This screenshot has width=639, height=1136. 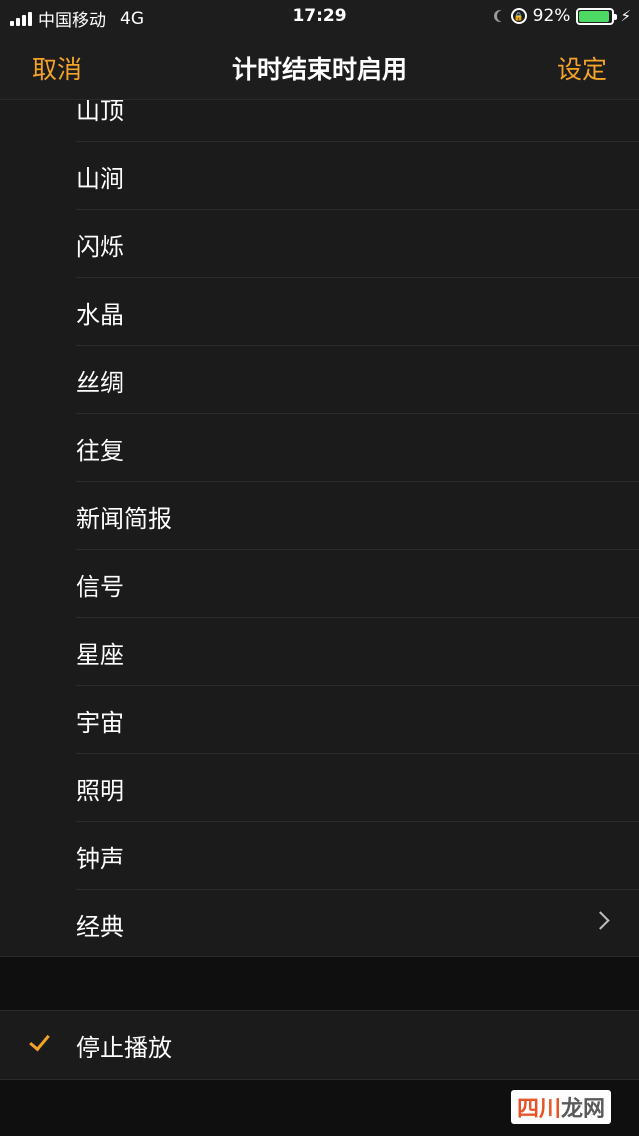 I want to click on do-not-disturb-icon, so click(x=503, y=16).